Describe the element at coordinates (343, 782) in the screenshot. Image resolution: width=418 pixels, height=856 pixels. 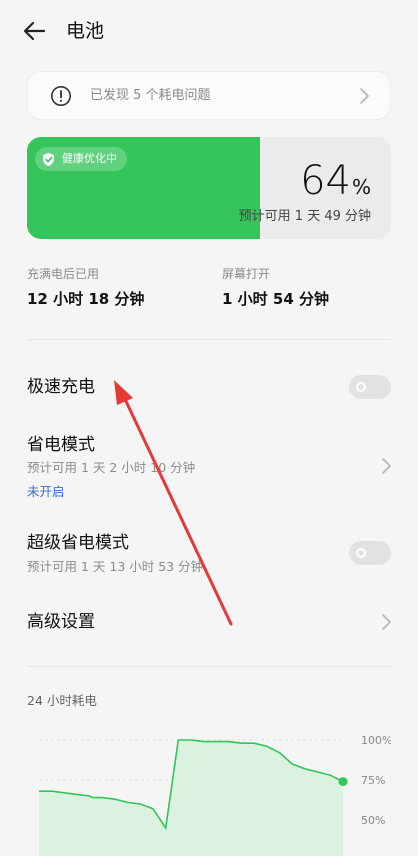
I see `current-level-dot` at that location.